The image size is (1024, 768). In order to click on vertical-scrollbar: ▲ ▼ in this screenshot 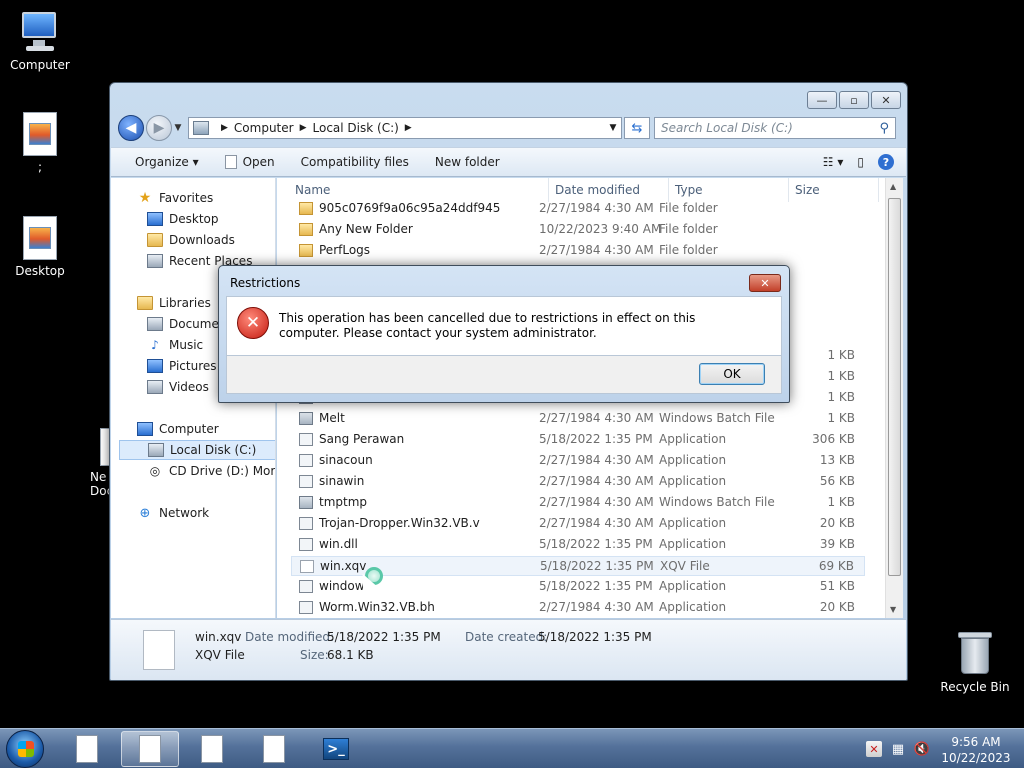, I will do `click(894, 398)`.